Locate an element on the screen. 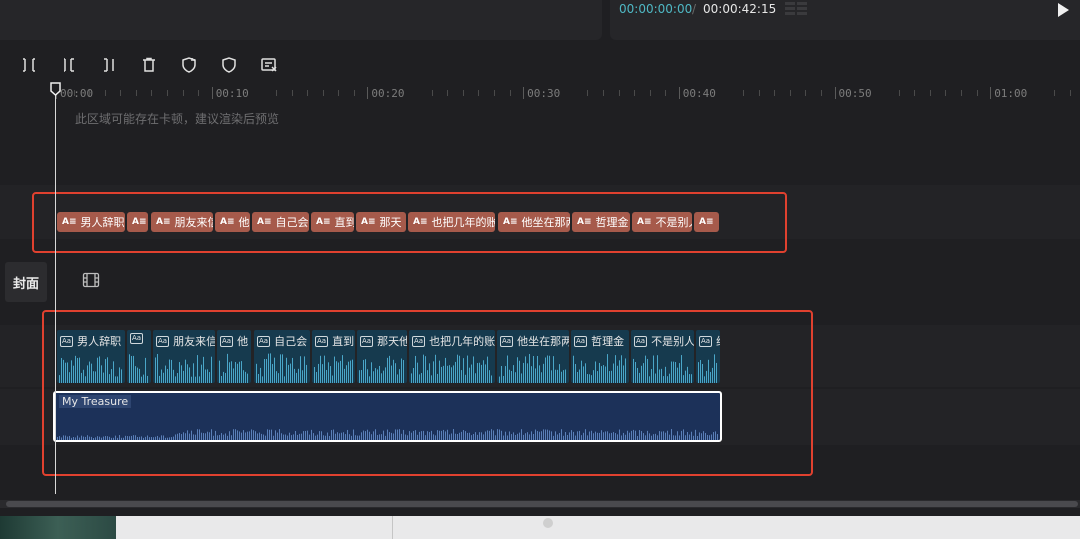  audio-meter-icon is located at coordinates (797, 10).